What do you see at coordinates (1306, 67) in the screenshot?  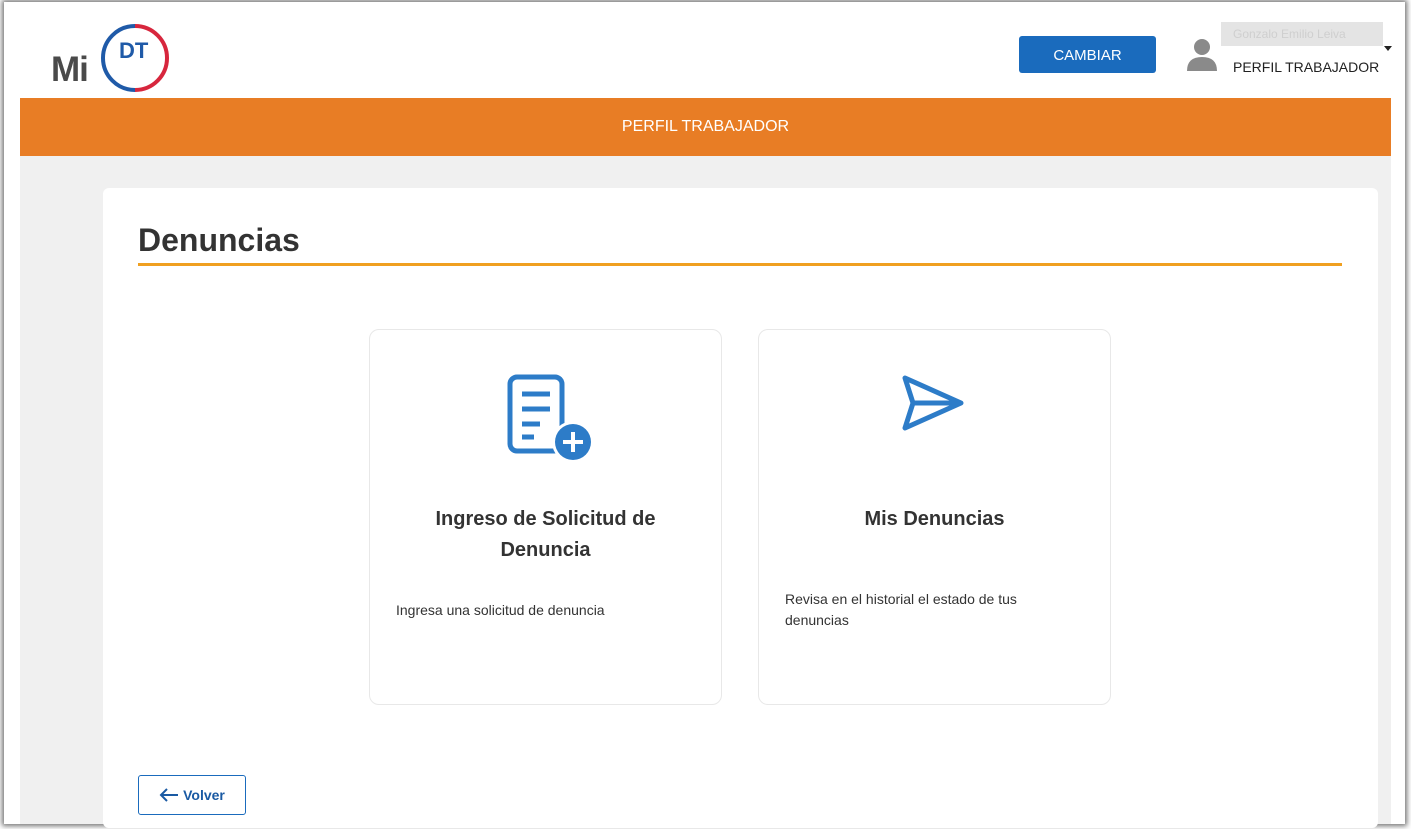 I see `user-role: PERFIL TRABAJADOR` at bounding box center [1306, 67].